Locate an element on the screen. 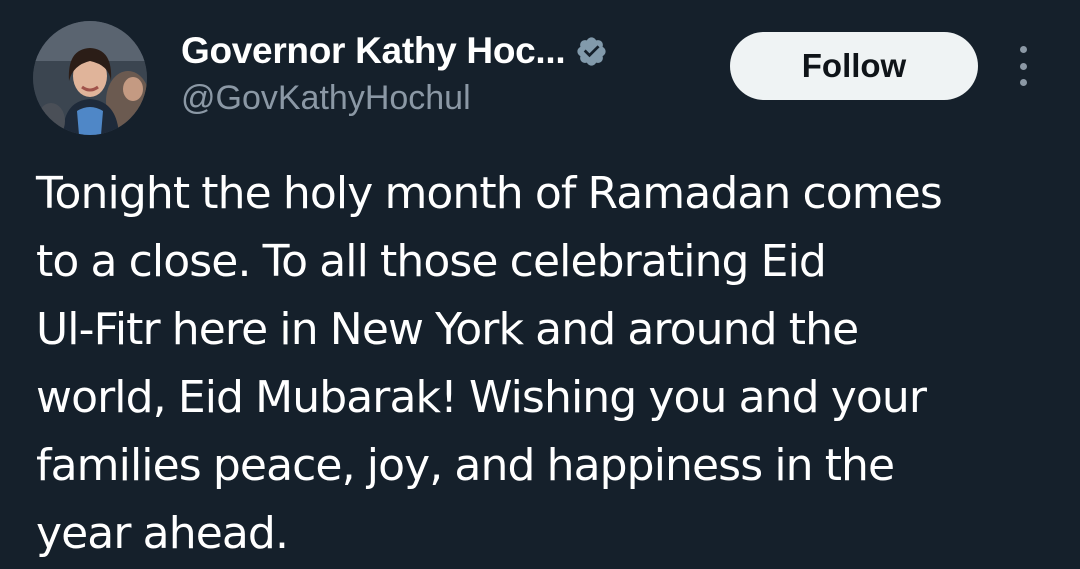 This screenshot has width=1080, height=569. profile-photo is located at coordinates (90, 78).